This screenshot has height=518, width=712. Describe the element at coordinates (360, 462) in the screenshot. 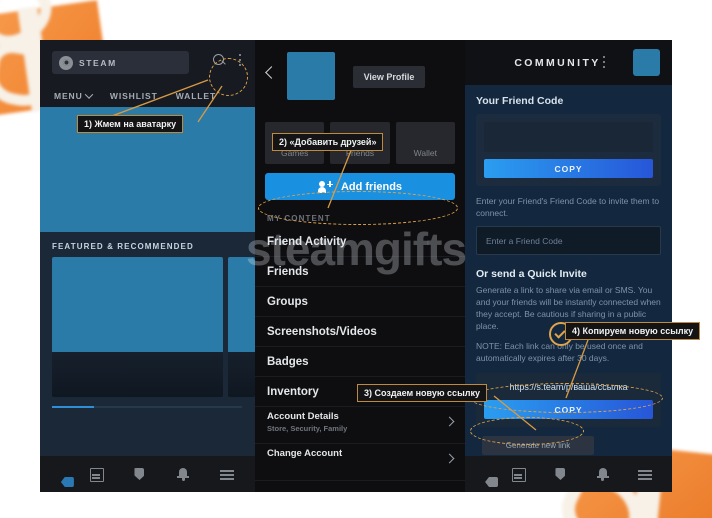

I see `menu-item-change-account: Change Account` at that location.